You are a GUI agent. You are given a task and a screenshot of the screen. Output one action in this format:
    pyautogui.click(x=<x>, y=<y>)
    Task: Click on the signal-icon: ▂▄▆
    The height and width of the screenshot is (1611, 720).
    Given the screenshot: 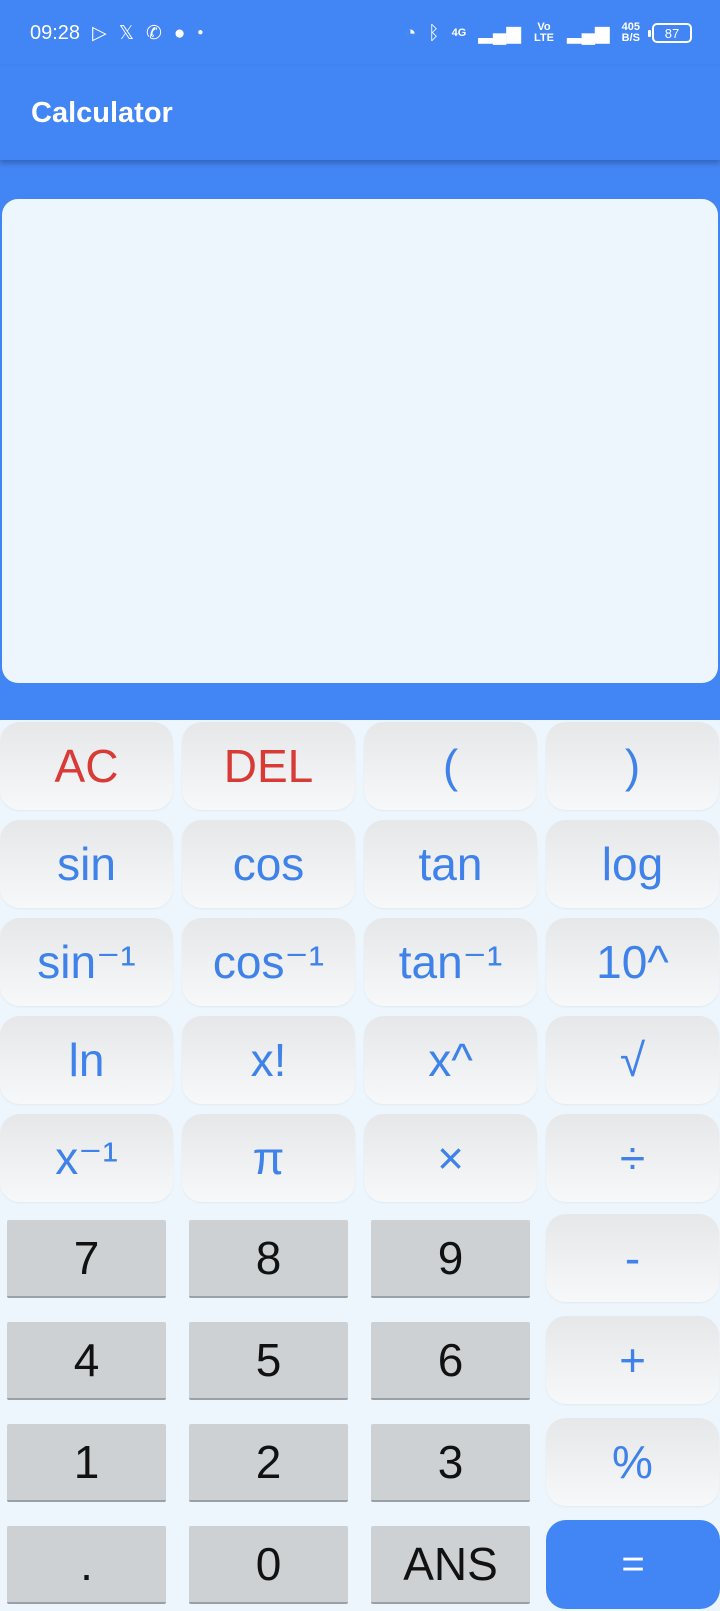 What is the action you would take?
    pyautogui.click(x=499, y=33)
    